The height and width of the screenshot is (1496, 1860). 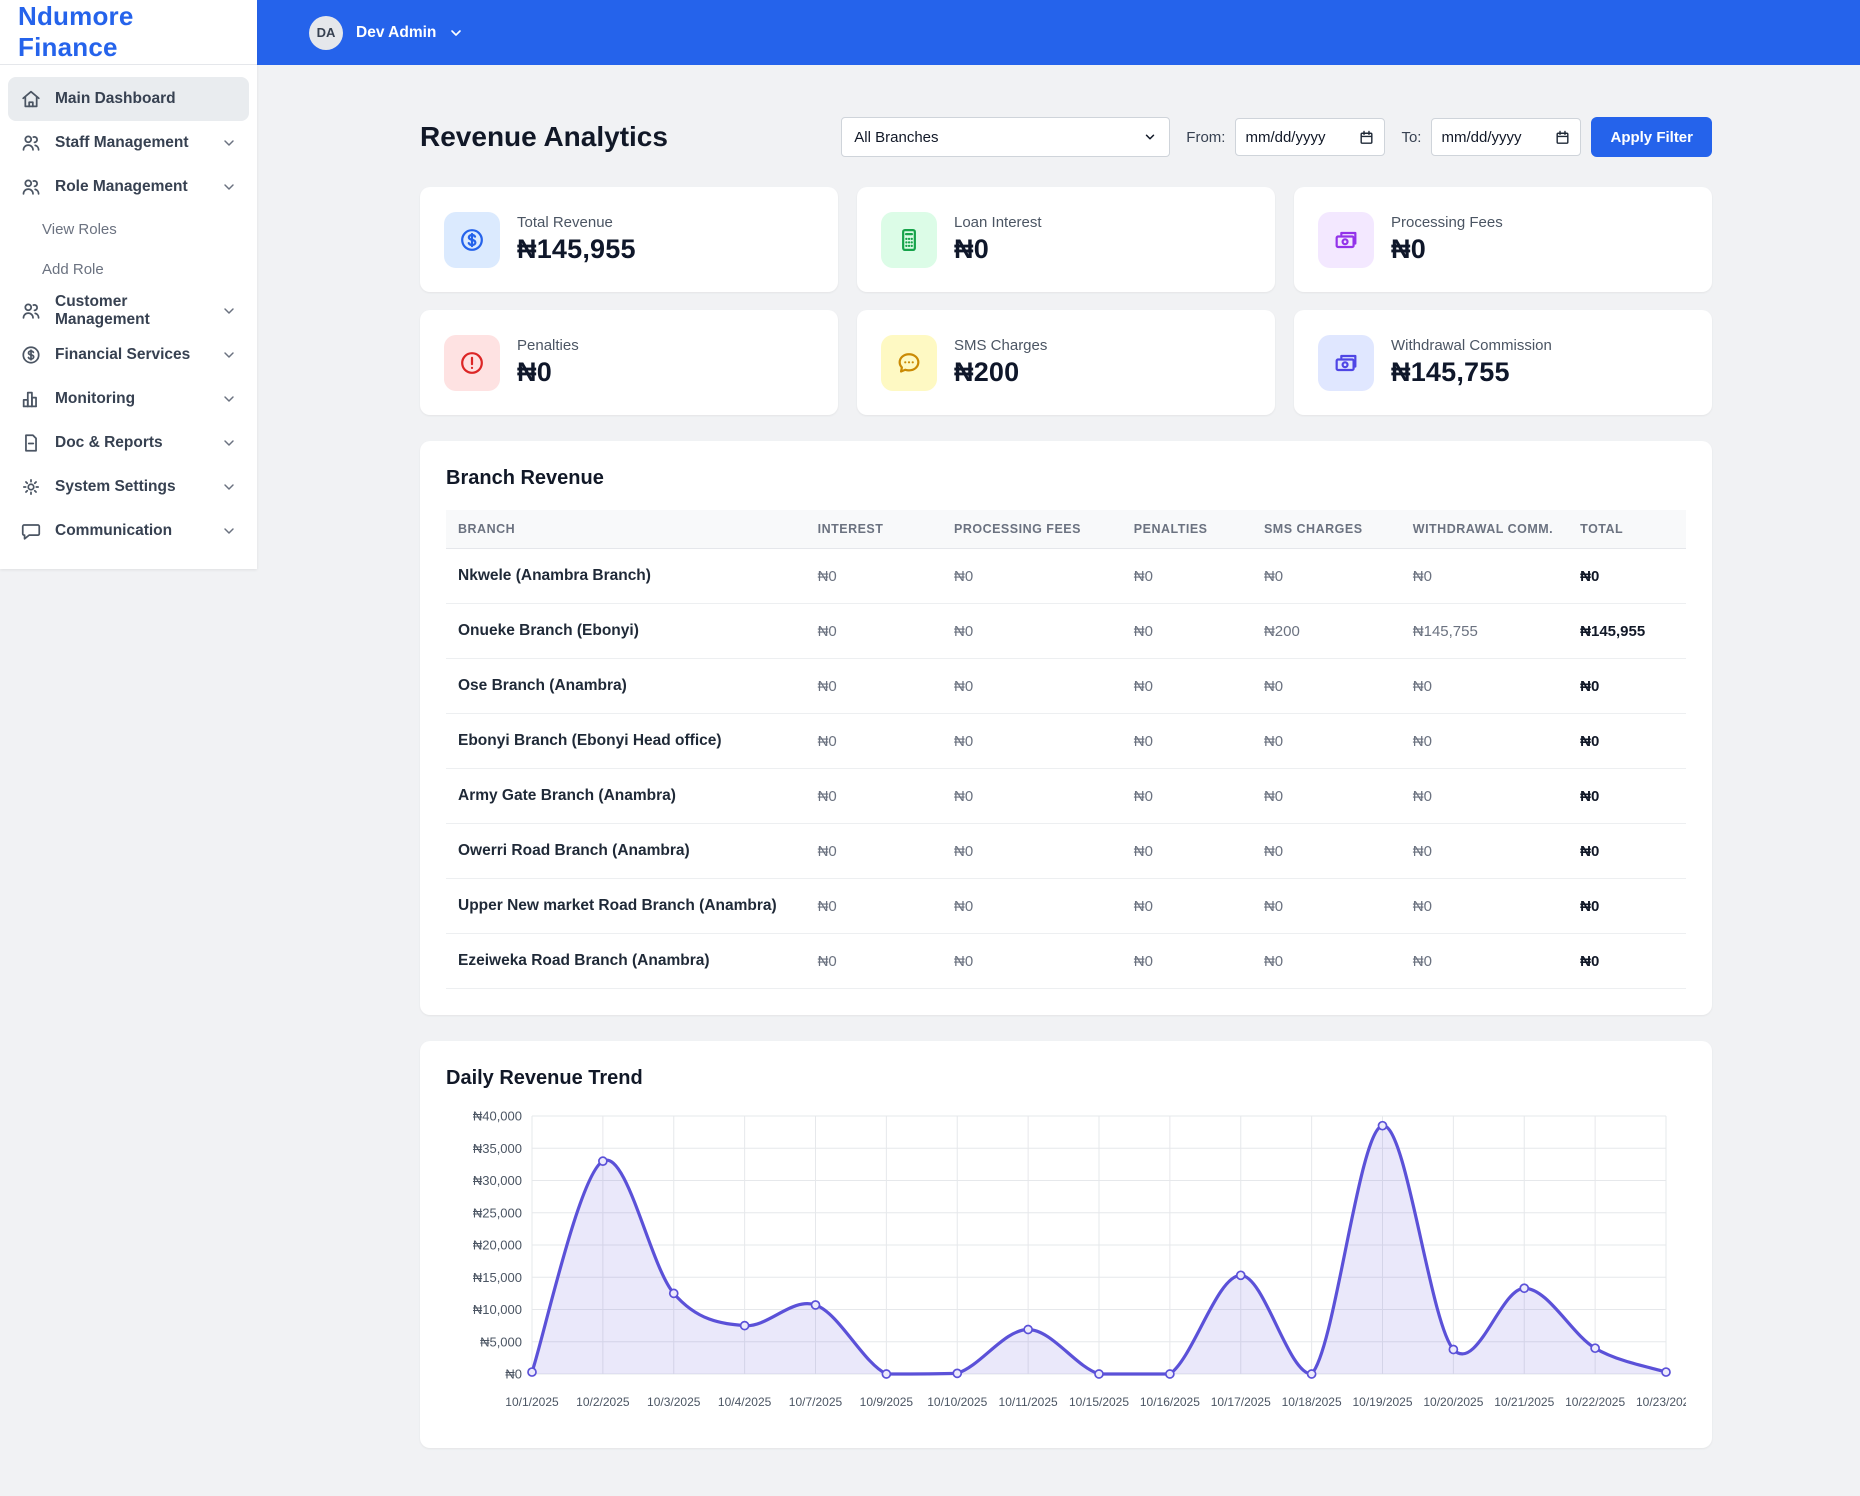 I want to click on svg-text: 10/3/2025, so click(x=674, y=1402).